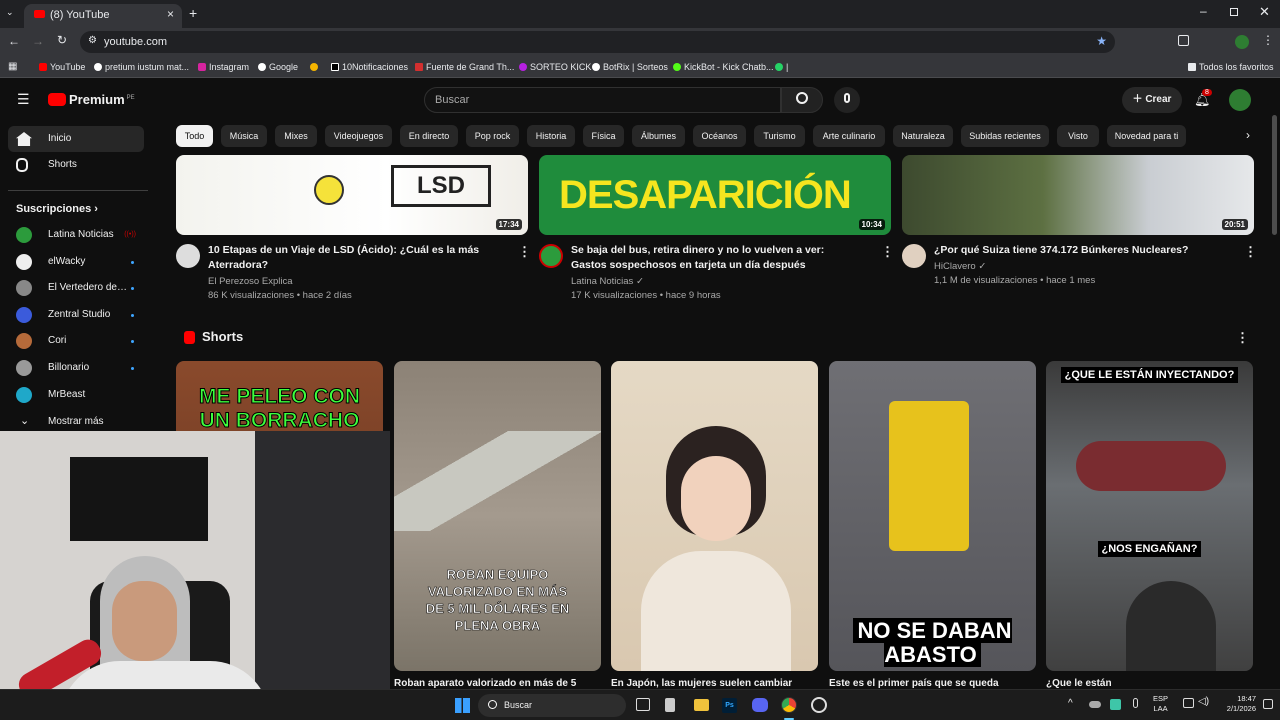  I want to click on address-bar: ⚙ youtube.com ★, so click(597, 42).